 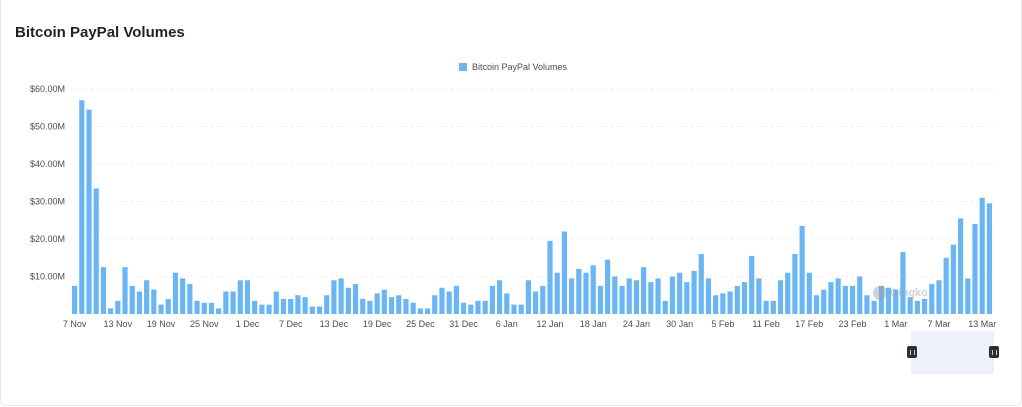 I want to click on navigator-right-handle, so click(x=994, y=352).